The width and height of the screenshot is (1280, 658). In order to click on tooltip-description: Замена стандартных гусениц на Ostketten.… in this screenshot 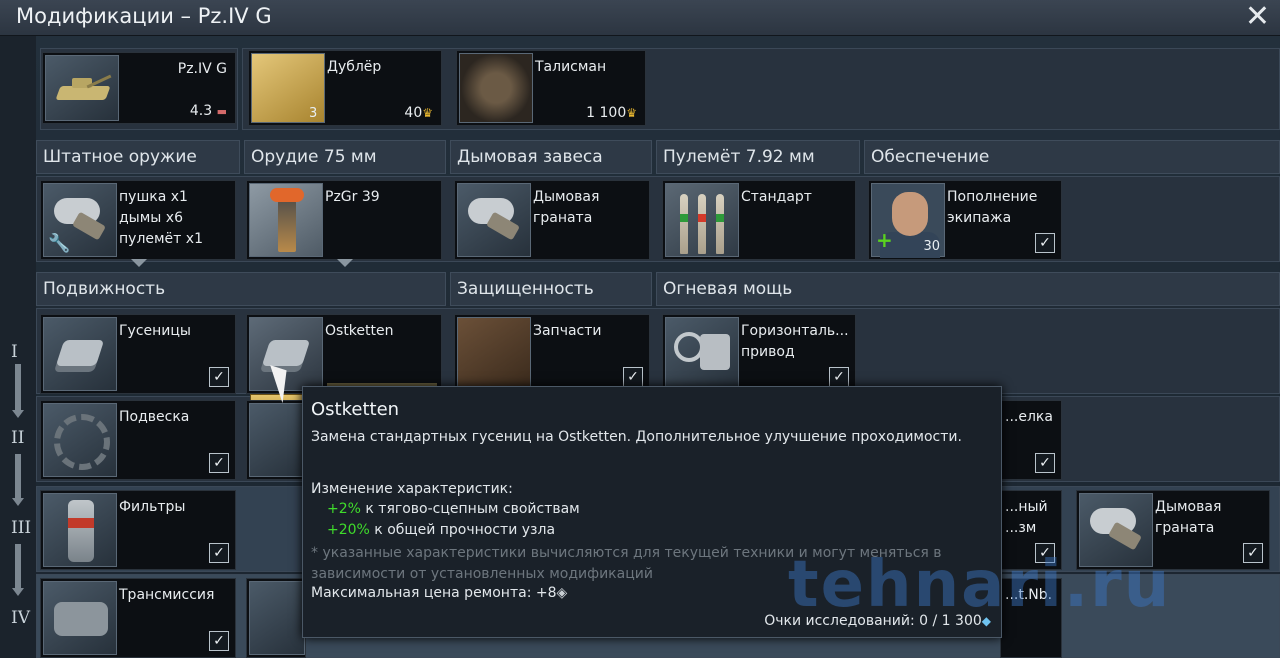, I will do `click(636, 437)`.